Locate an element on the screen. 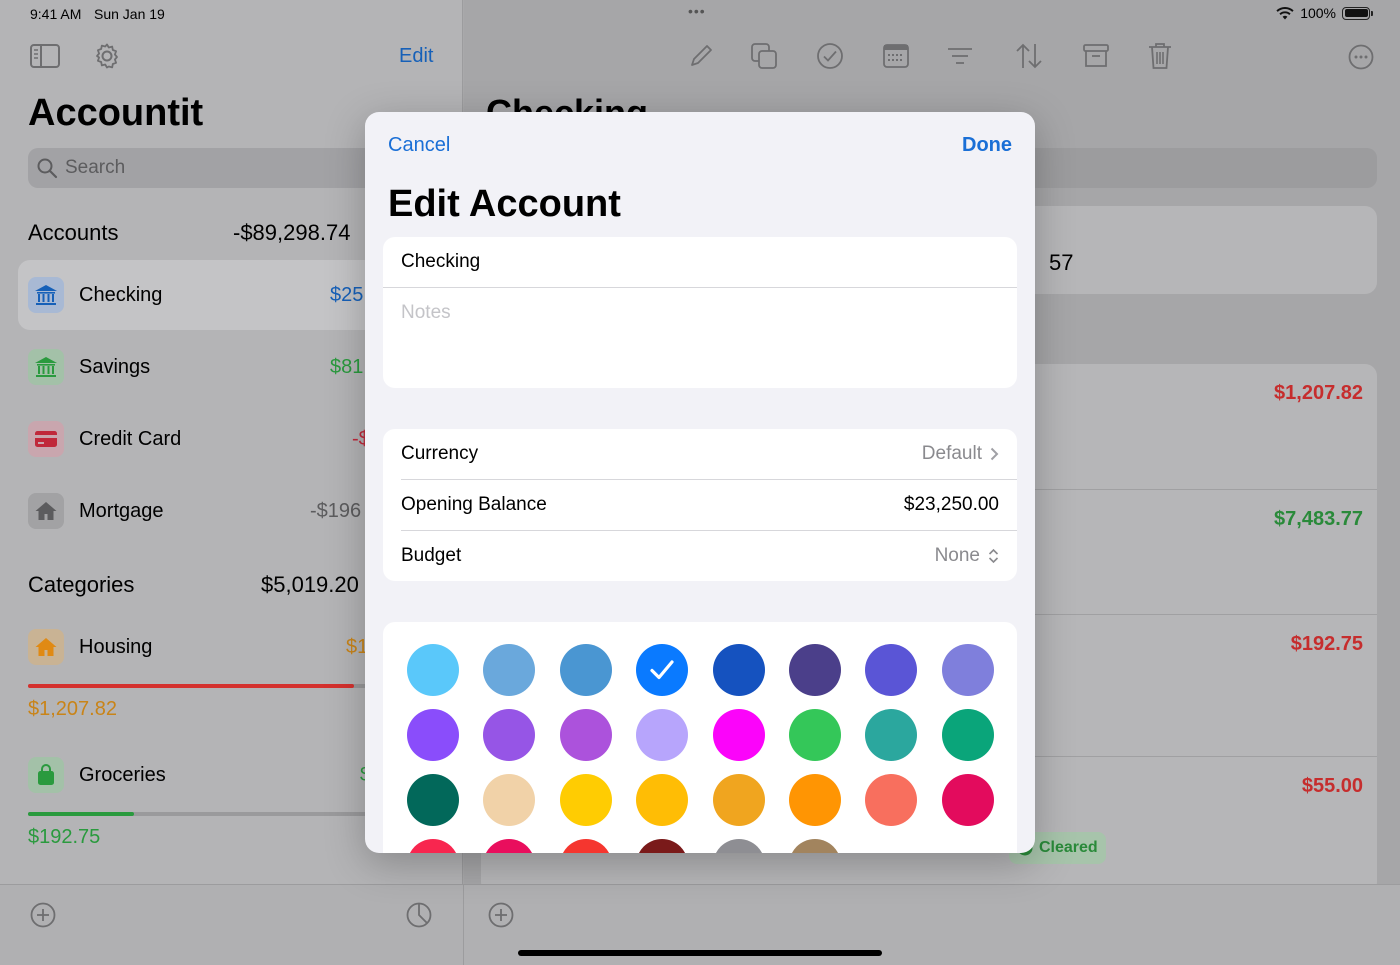 This screenshot has width=1400, height=965. groceries-spent: $192.75 is located at coordinates (64, 837).